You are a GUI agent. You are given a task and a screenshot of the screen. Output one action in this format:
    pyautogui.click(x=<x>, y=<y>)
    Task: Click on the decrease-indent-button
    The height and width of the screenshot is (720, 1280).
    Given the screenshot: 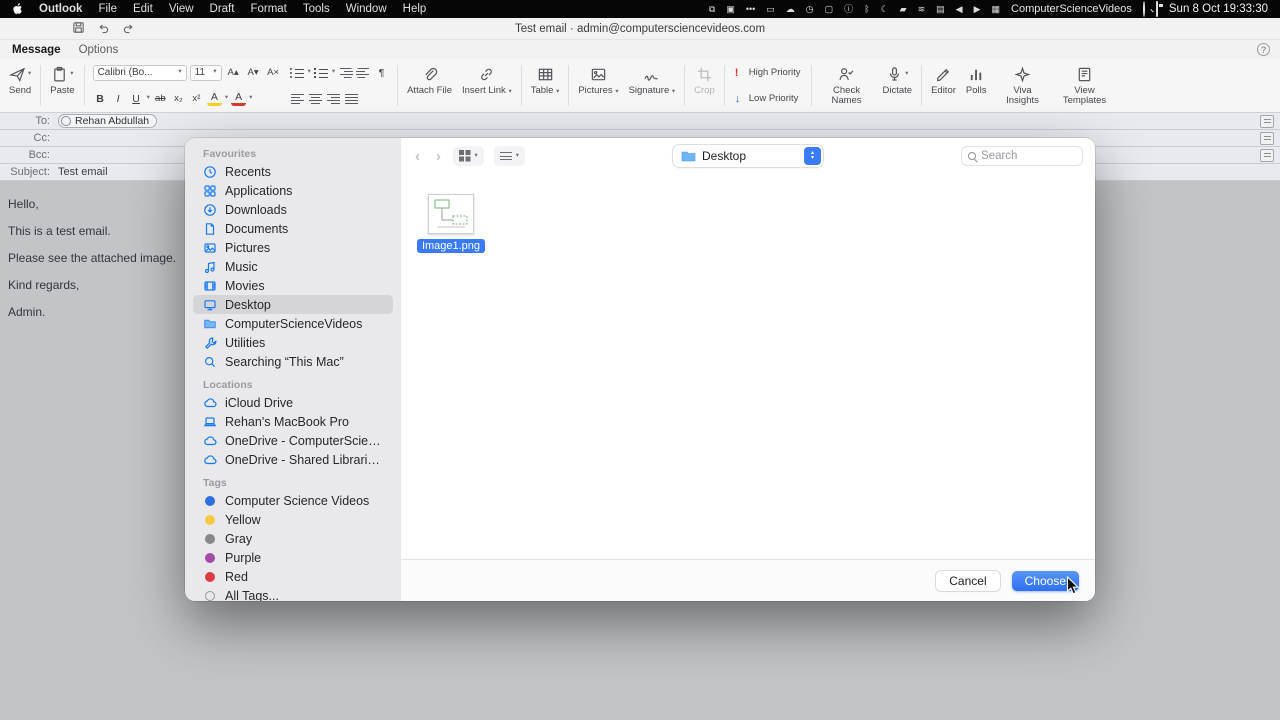 What is the action you would take?
    pyautogui.click(x=346, y=72)
    